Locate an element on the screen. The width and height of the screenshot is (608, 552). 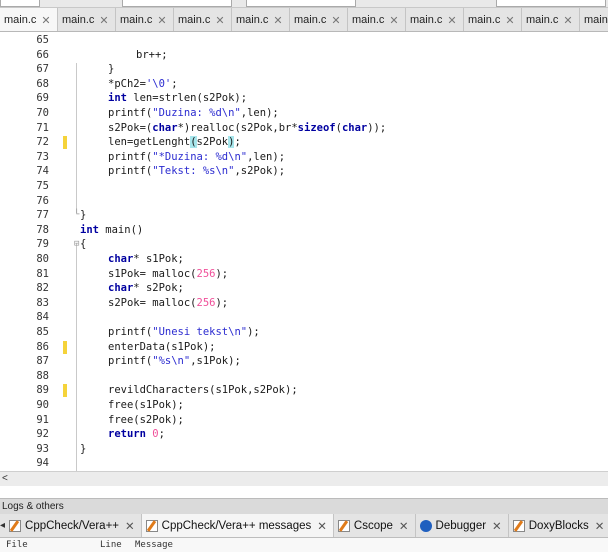
code-line: 78 int main() is located at coordinates (304, 230).